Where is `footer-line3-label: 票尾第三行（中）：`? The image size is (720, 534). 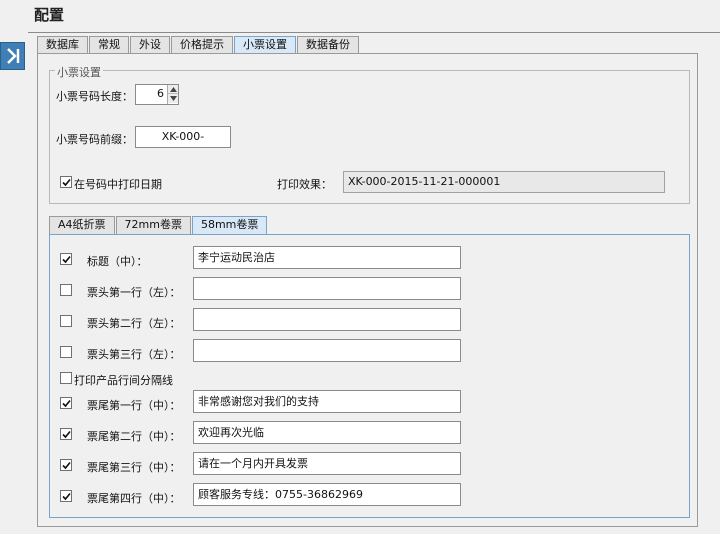 footer-line3-label: 票尾第三行（中）： is located at coordinates (134, 467).